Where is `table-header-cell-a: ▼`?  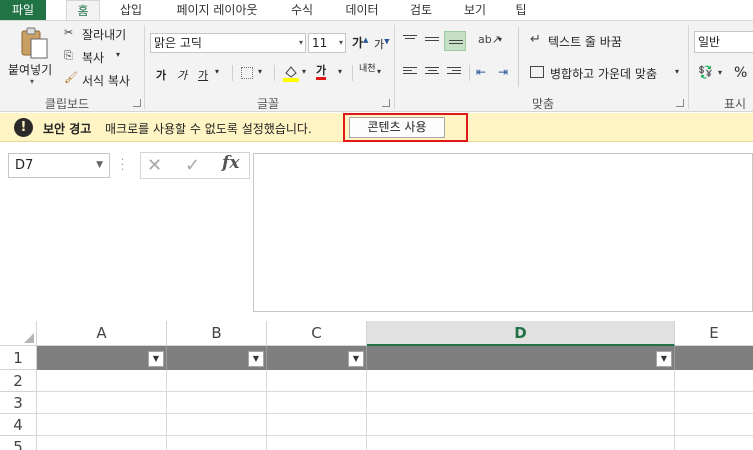 table-header-cell-a: ▼ is located at coordinates (102, 358).